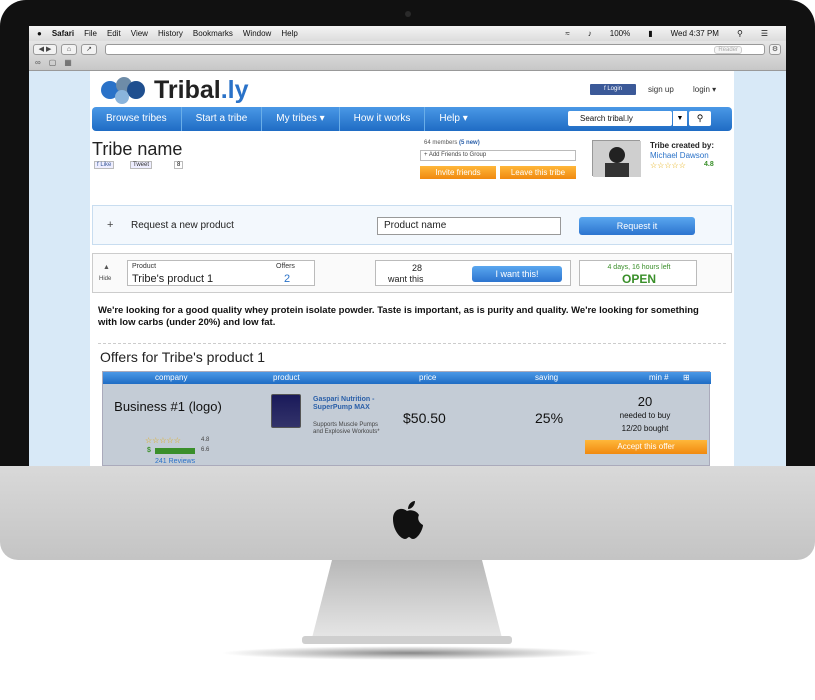 The width and height of the screenshot is (815, 700). Describe the element at coordinates (638, 279) in the screenshot. I see `status-badge: OPEN` at that location.